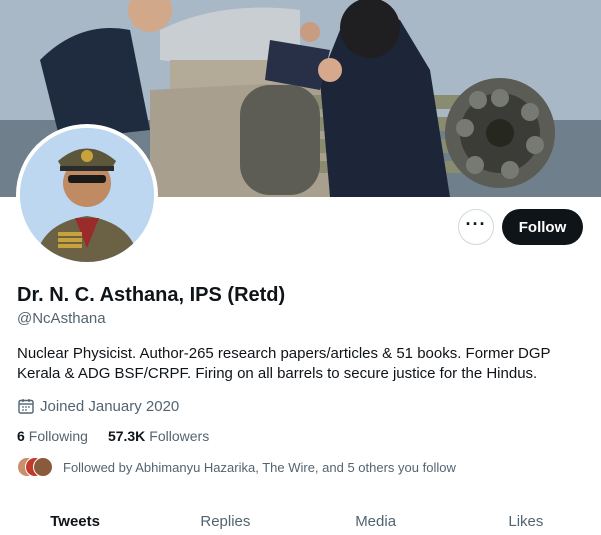 The width and height of the screenshot is (601, 535). What do you see at coordinates (376, 517) in the screenshot?
I see `tab-media: Media` at bounding box center [376, 517].